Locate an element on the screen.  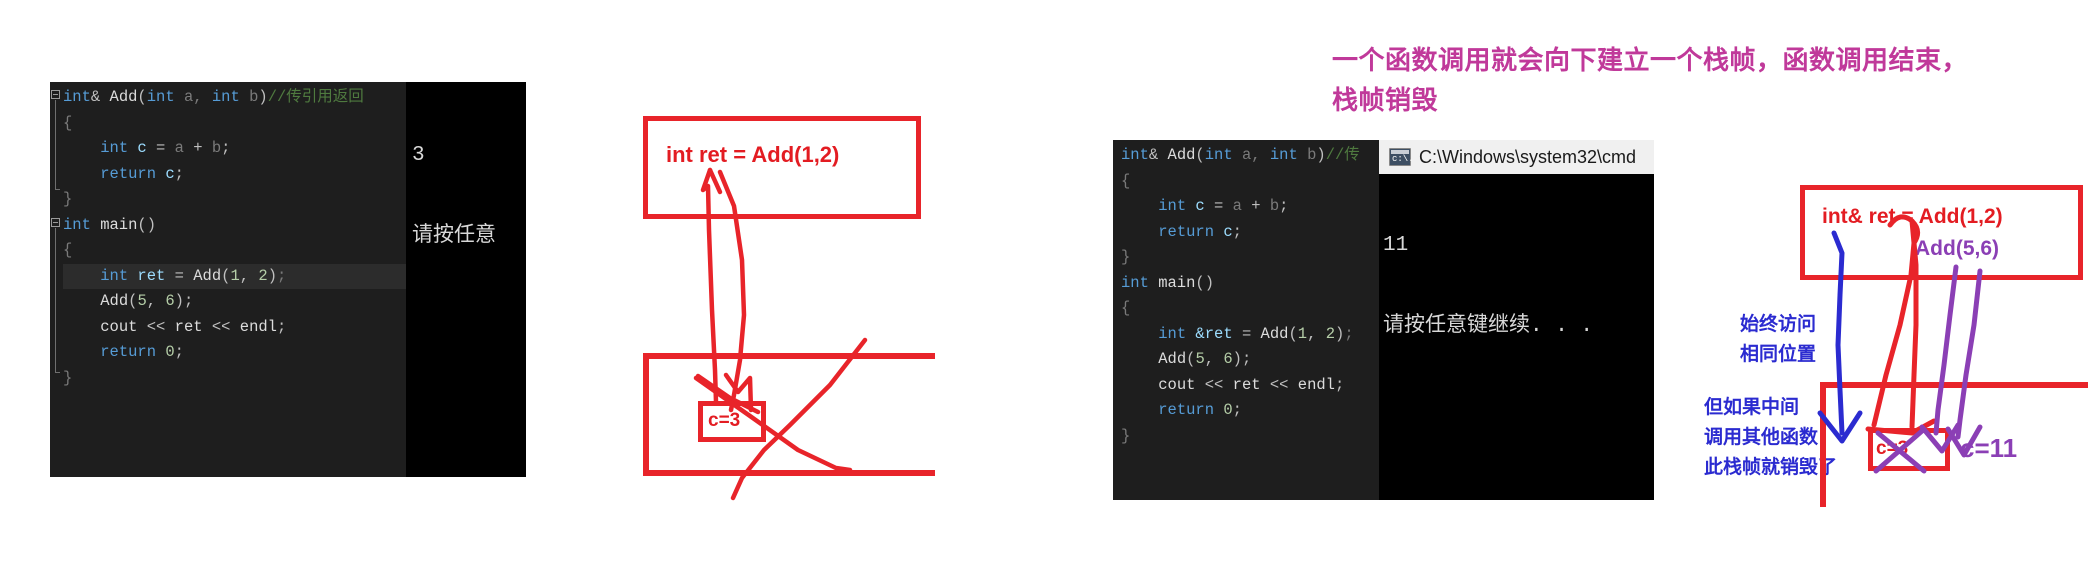
console-window-right: C:\Windows\system32\cmd 11 请按任意键继续. . . is located at coordinates (1516, 320).